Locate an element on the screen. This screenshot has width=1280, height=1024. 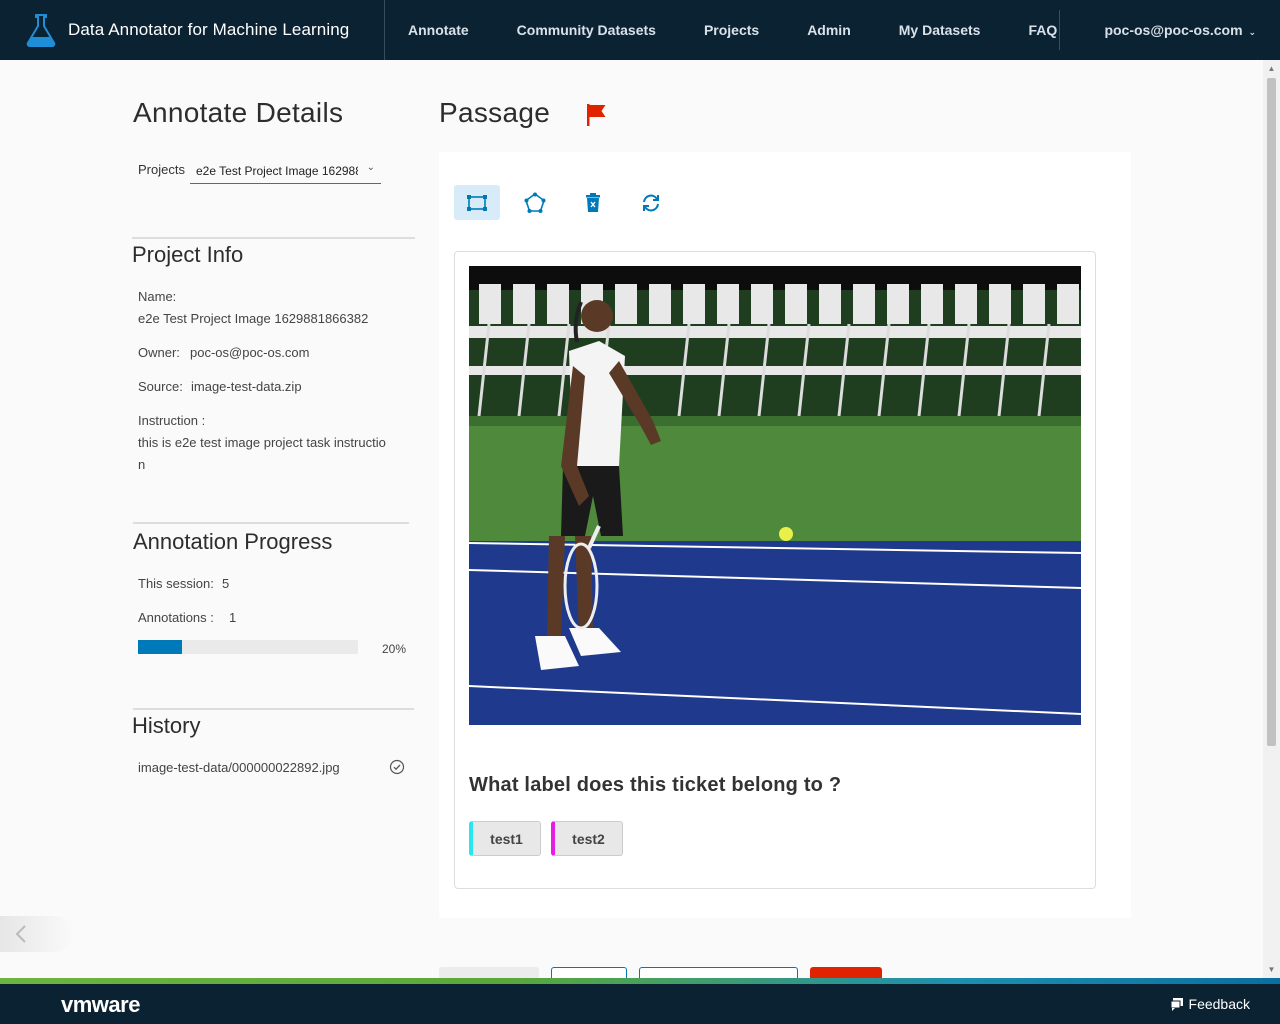
progress-bar is located at coordinates (248, 647).